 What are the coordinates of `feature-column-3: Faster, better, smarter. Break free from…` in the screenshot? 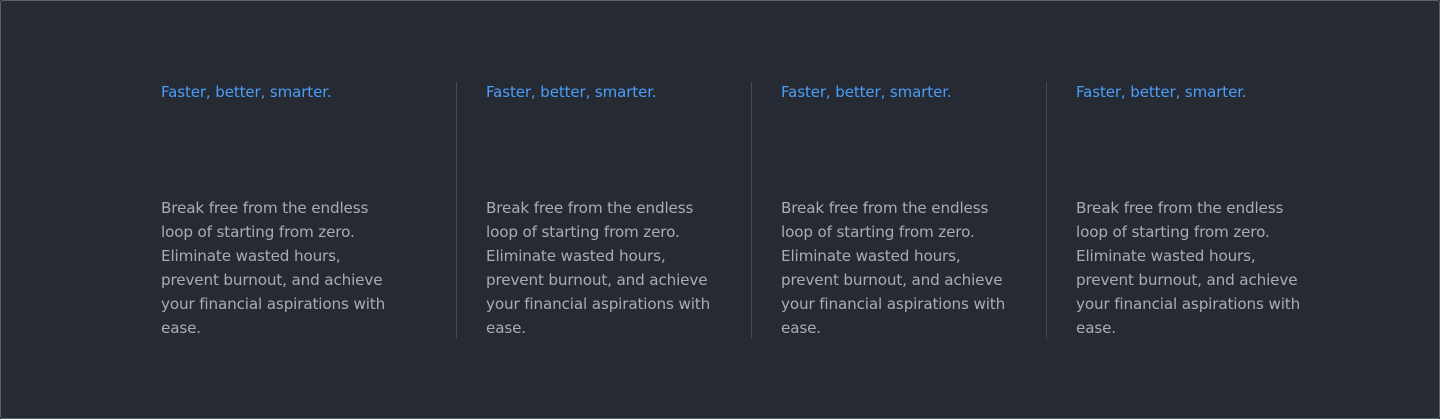 It's located at (898, 210).